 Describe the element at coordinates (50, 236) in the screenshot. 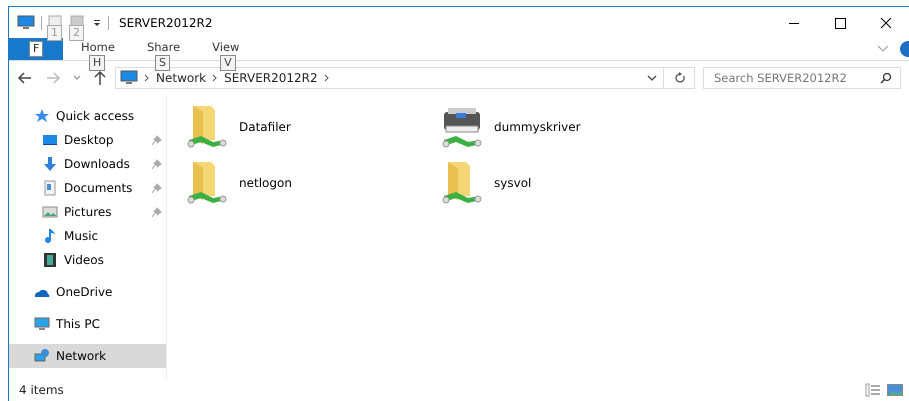

I see `music-note-icon` at that location.